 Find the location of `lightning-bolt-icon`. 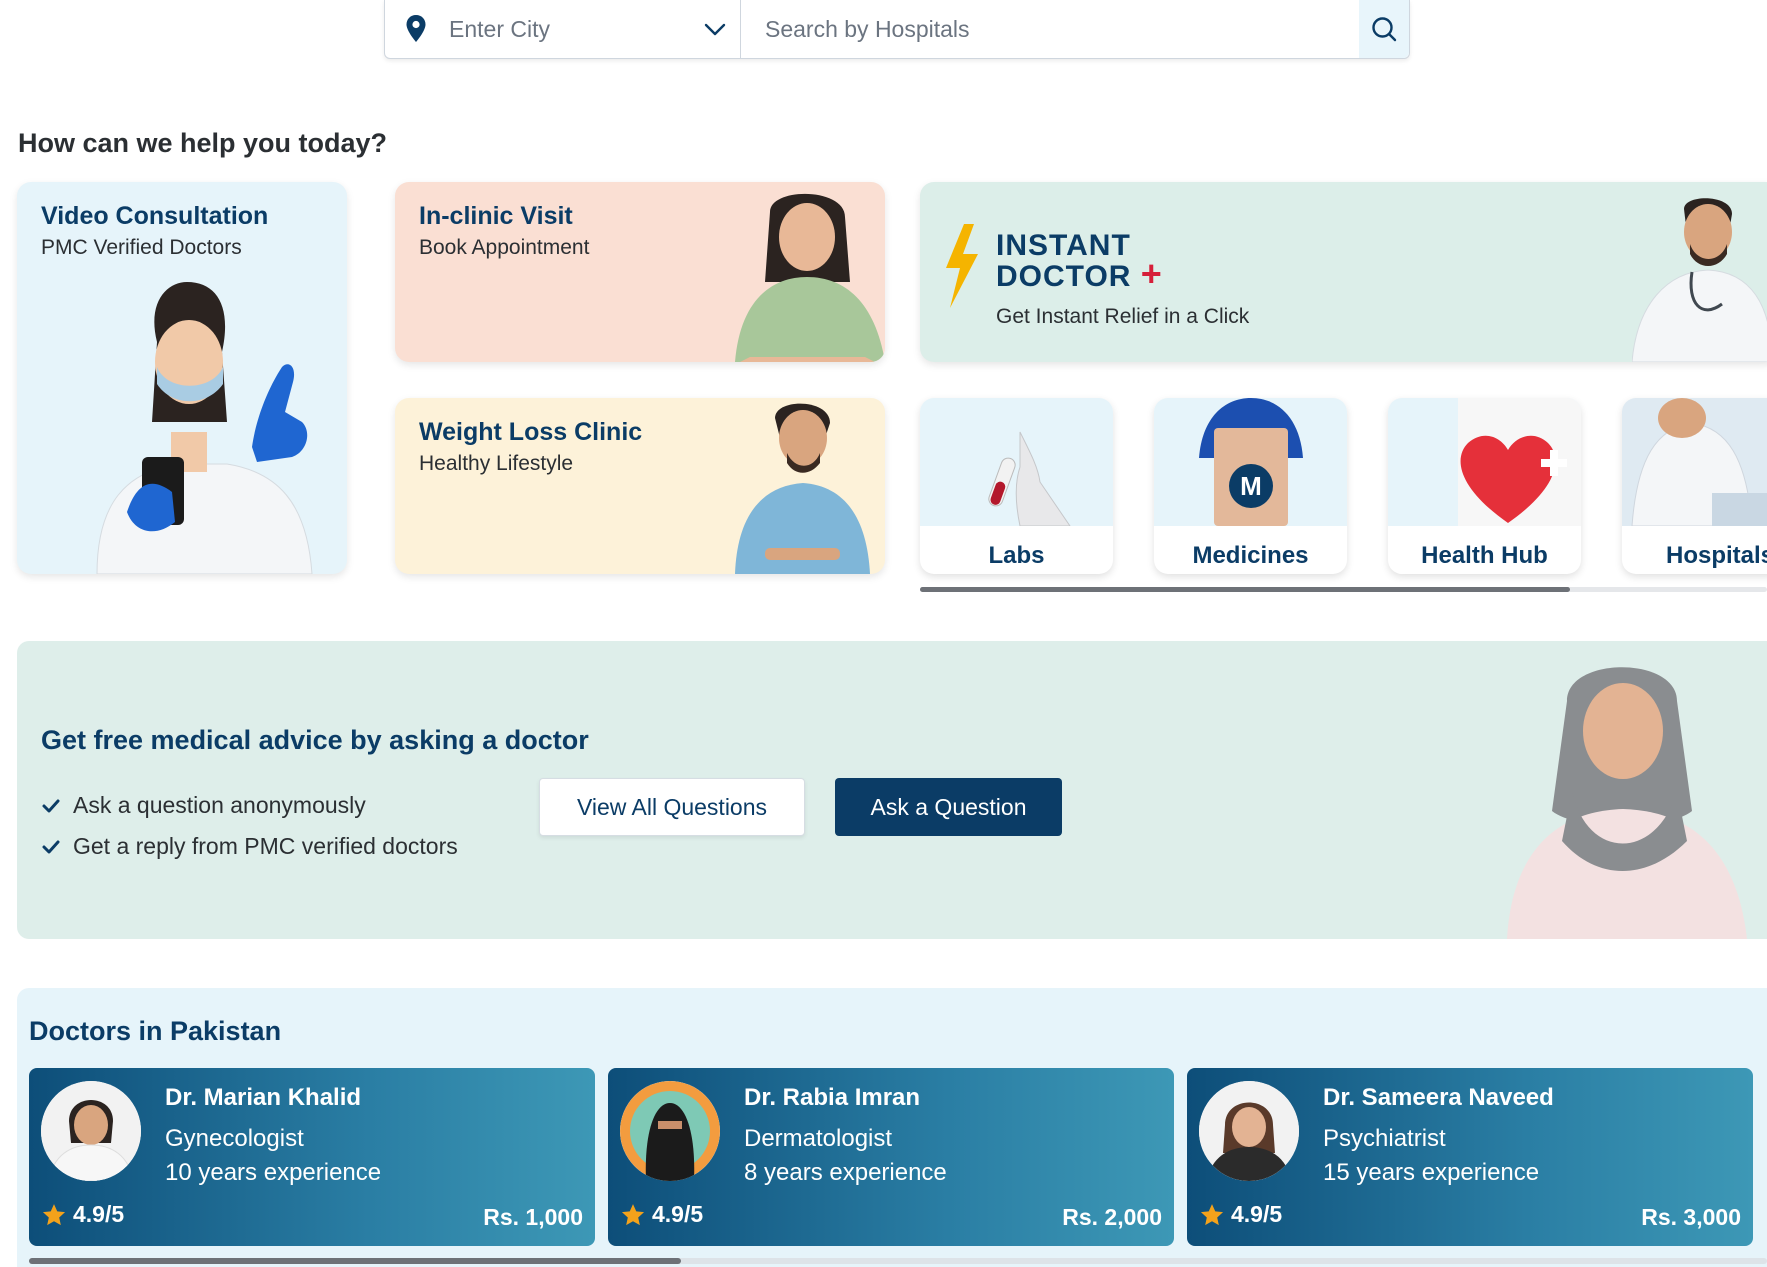

lightning-bolt-icon is located at coordinates (962, 266).